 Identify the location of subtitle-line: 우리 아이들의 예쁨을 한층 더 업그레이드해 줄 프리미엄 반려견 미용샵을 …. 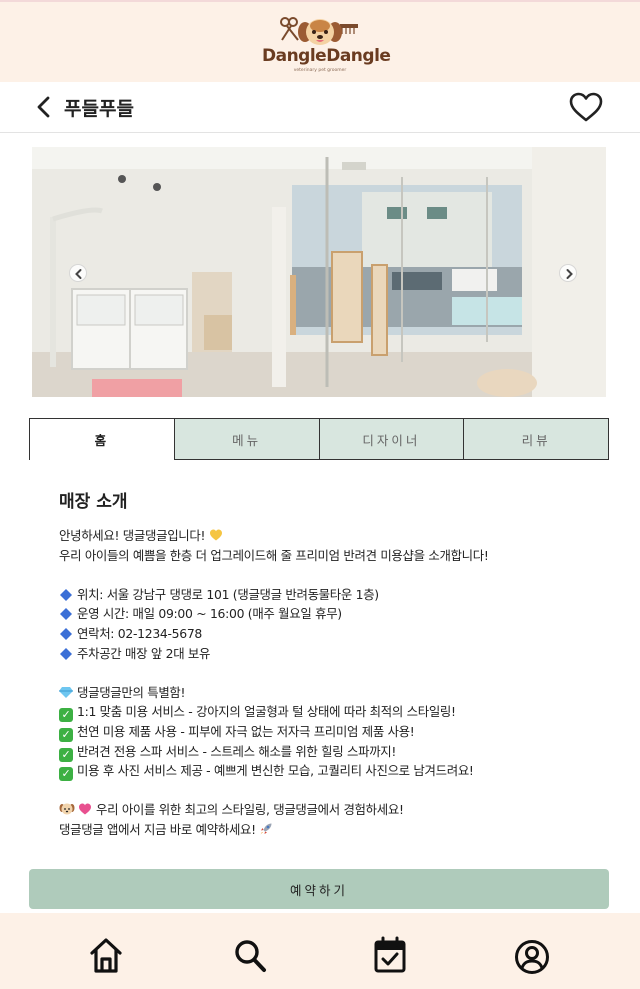
(274, 555).